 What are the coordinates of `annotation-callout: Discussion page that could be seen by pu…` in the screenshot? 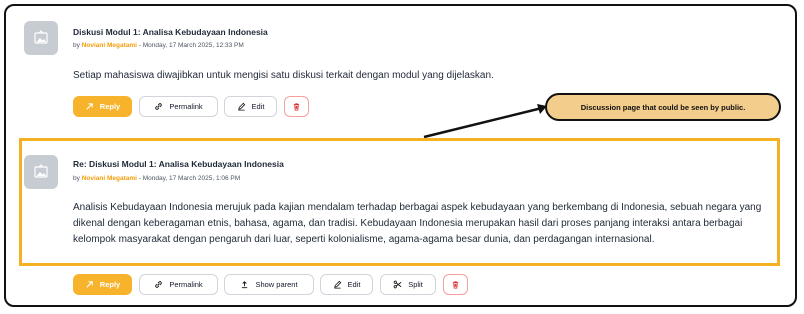 It's located at (663, 107).